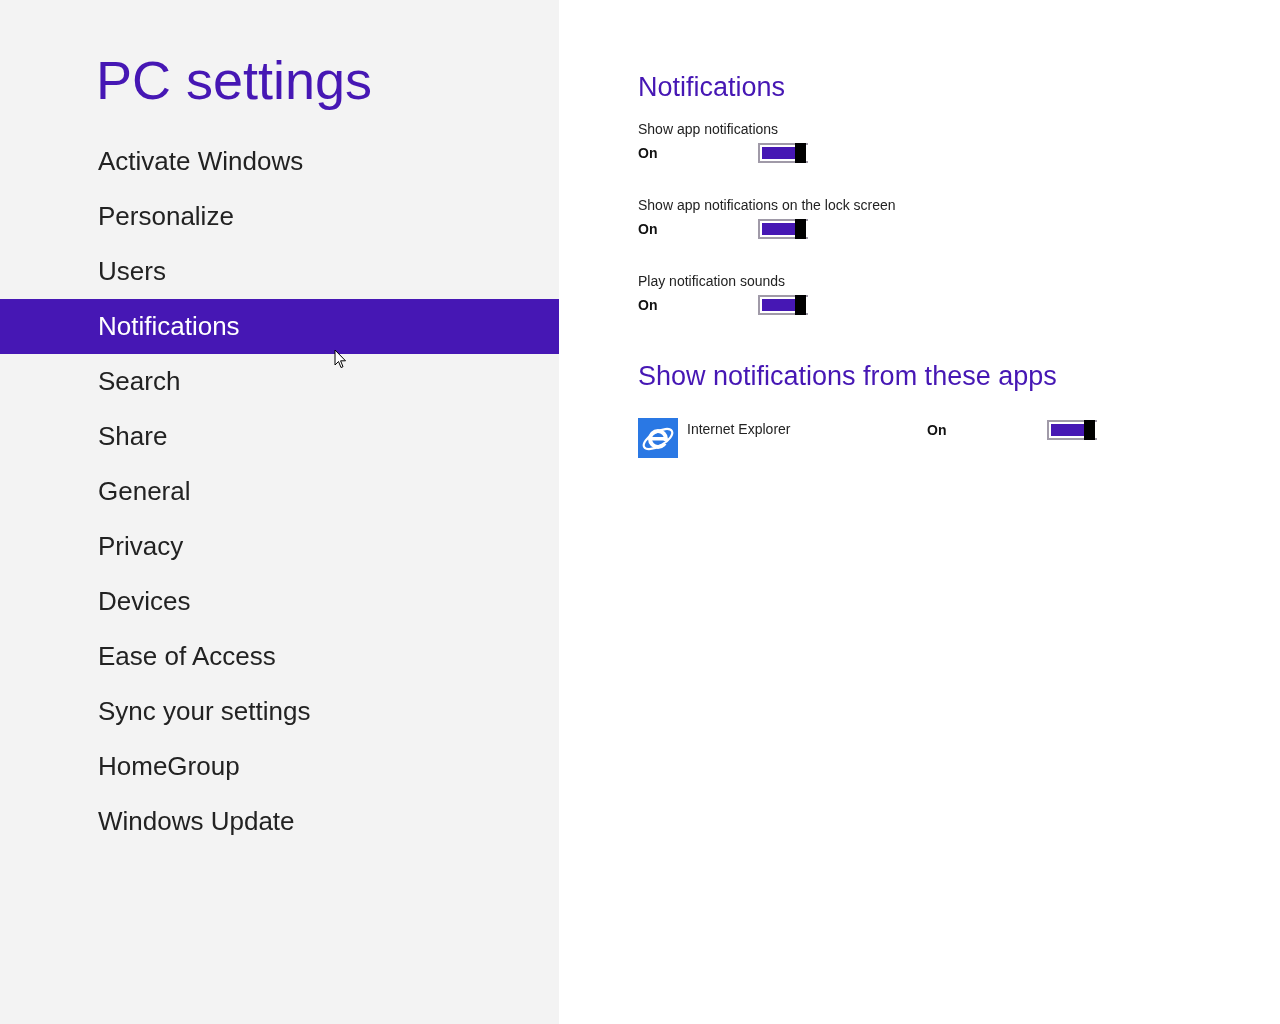 The height and width of the screenshot is (1024, 1280). Describe the element at coordinates (279, 546) in the screenshot. I see `nav-item: Privacy` at that location.